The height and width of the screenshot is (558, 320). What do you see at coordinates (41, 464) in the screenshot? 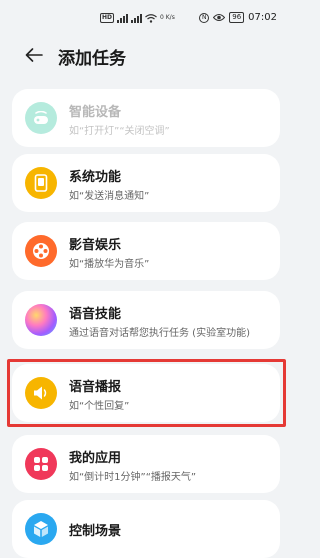
I see `apps-grid-icon` at bounding box center [41, 464].